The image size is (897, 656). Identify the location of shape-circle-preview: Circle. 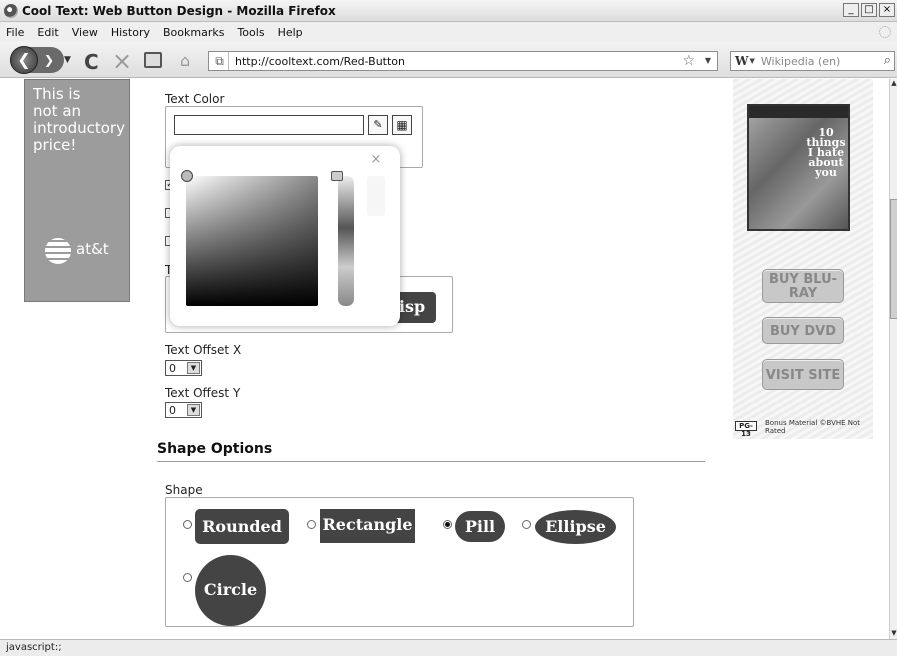
(230, 590).